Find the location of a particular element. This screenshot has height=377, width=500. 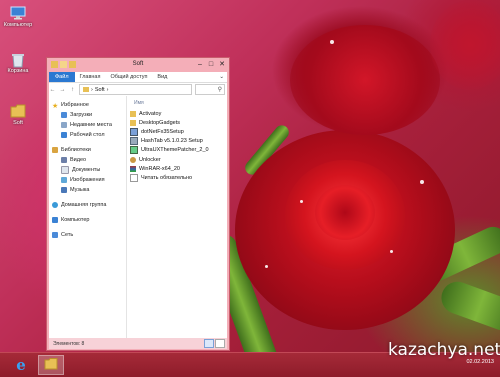

clock-date: 02.02.2013 is located at coordinates (480, 362).